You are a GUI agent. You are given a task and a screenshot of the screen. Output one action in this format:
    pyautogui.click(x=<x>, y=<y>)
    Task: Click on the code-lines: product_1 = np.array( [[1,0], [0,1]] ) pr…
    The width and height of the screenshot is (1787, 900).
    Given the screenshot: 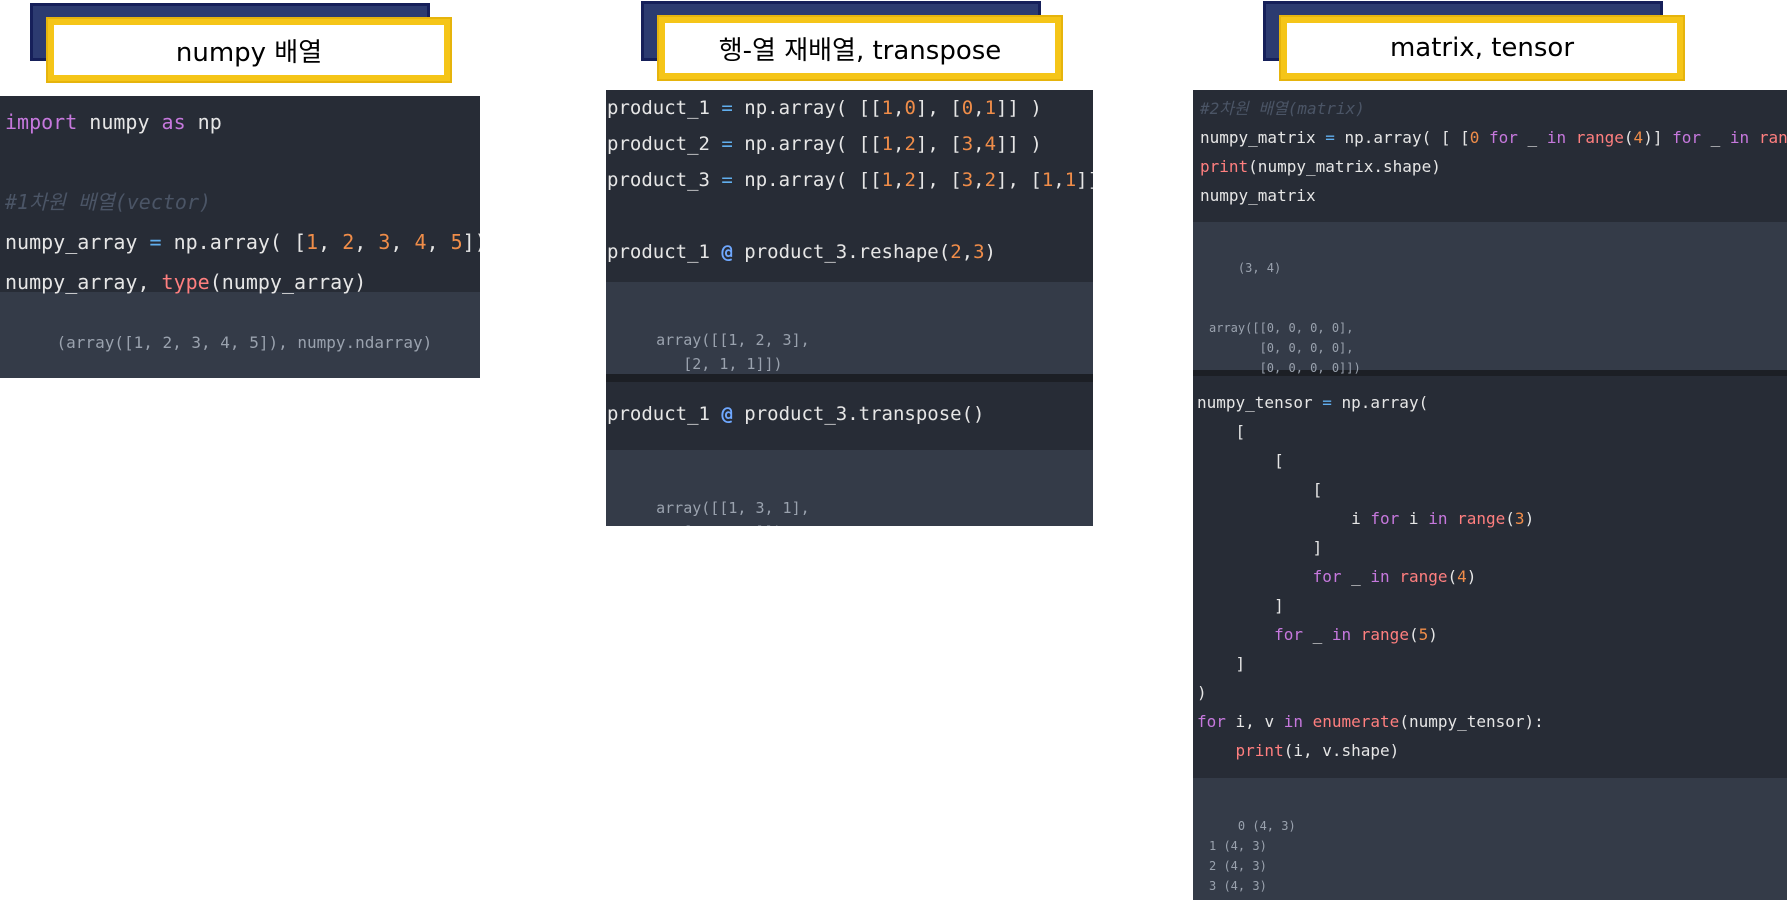 What is the action you would take?
    pyautogui.click(x=850, y=180)
    